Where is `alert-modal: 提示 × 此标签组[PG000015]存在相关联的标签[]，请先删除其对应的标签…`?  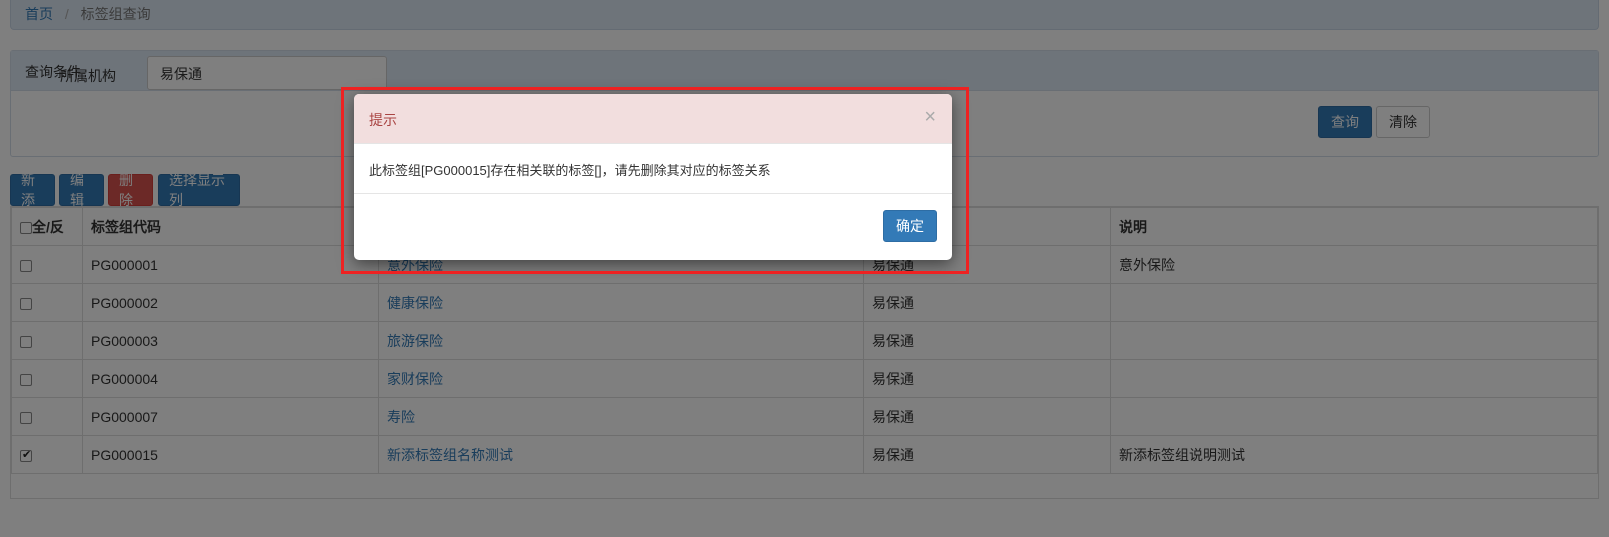 alert-modal: 提示 × 此标签组[PG000015]存在相关联的标签[]，请先删除其对应的标签… is located at coordinates (653, 177).